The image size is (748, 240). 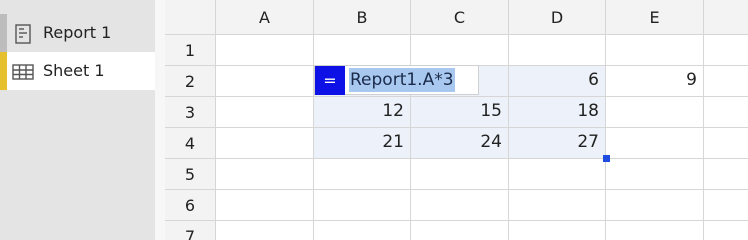 I want to click on column-header-d: D, so click(x=557, y=17).